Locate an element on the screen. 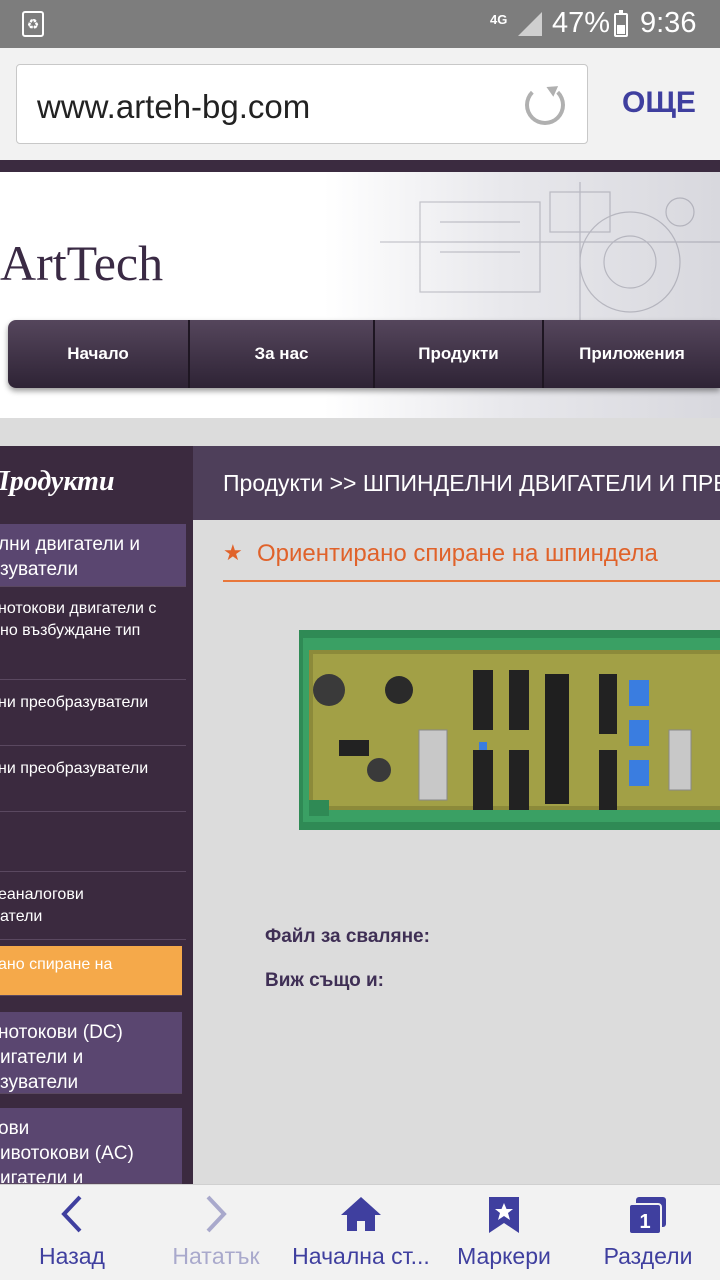  site-logo: ArtTech is located at coordinates (81, 263).